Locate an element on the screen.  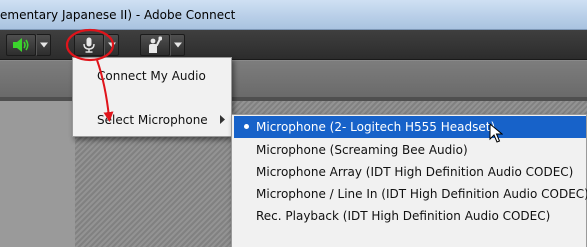
chevron-right-icon is located at coordinates (222, 119).